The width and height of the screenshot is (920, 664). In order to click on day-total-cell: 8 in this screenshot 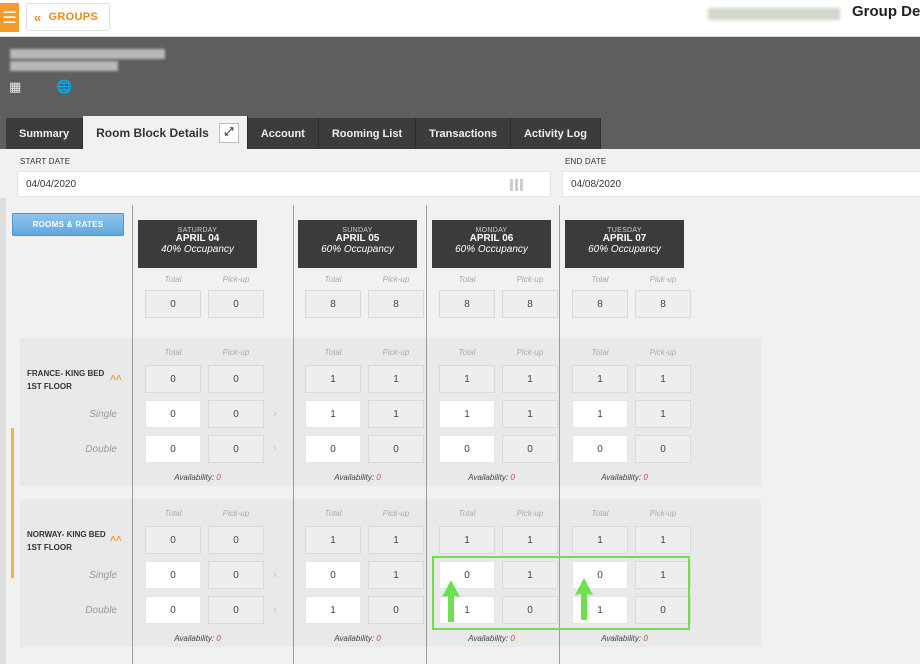, I will do `click(333, 304)`.